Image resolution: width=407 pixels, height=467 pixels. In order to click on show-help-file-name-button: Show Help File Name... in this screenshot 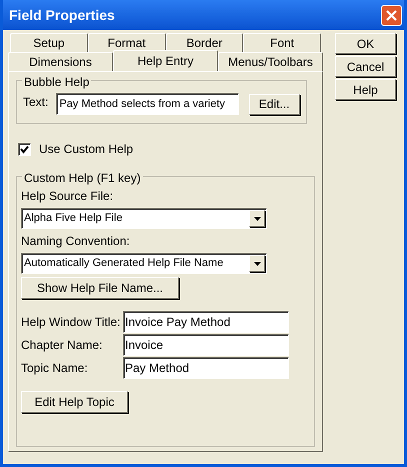, I will do `click(100, 288)`.